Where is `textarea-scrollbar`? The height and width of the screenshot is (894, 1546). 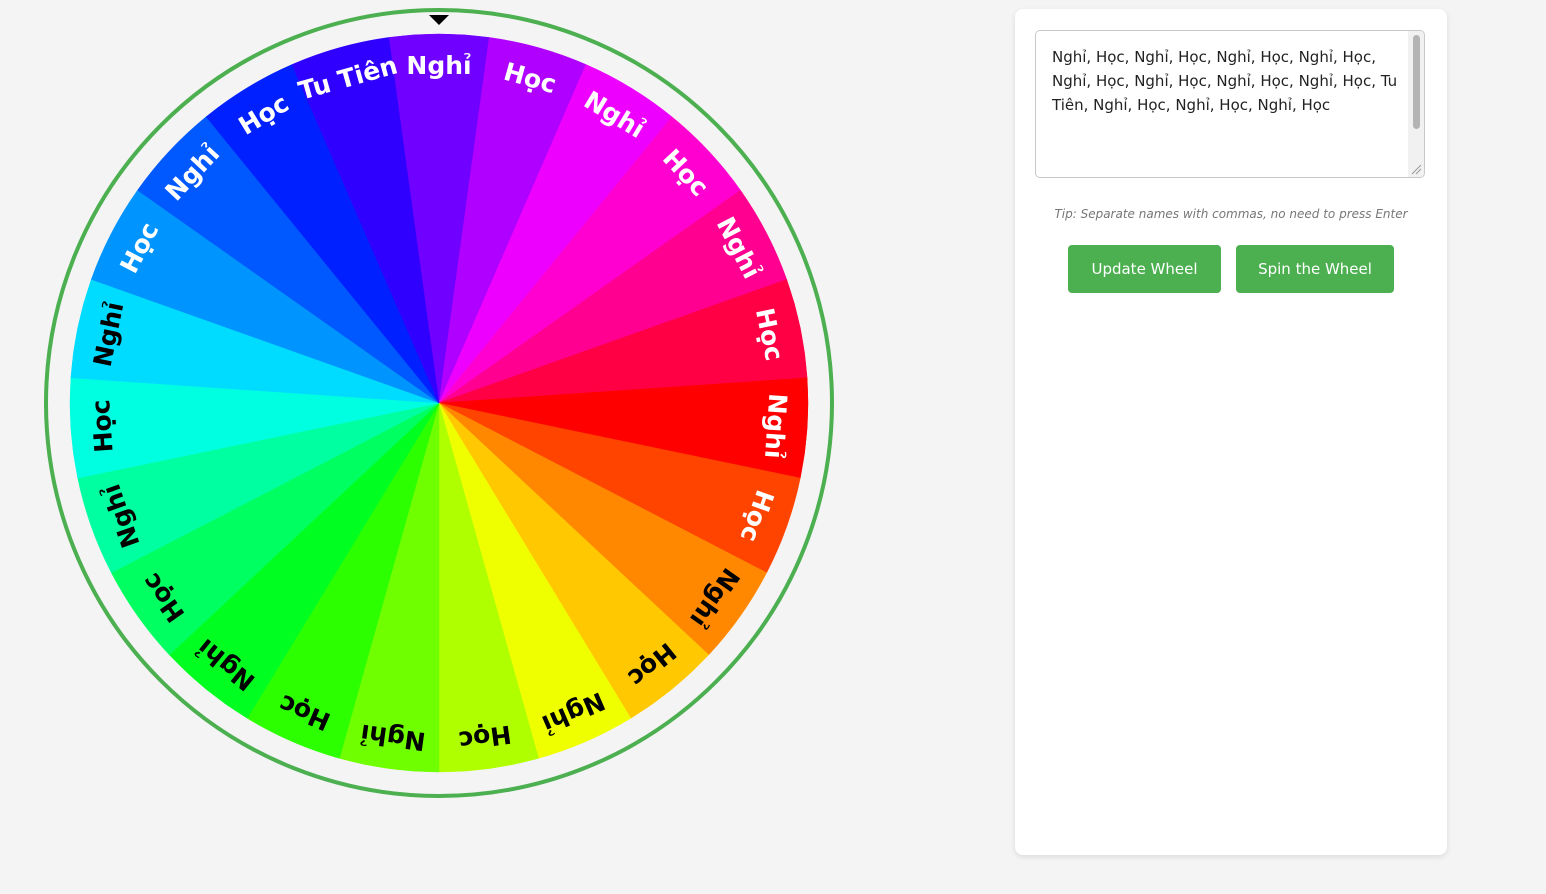
textarea-scrollbar is located at coordinates (1416, 104).